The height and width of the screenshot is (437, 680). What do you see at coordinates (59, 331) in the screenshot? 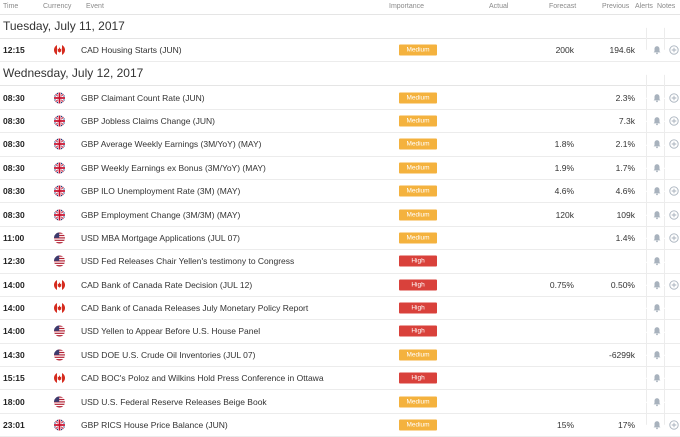
I see `usd-flag-icon` at bounding box center [59, 331].